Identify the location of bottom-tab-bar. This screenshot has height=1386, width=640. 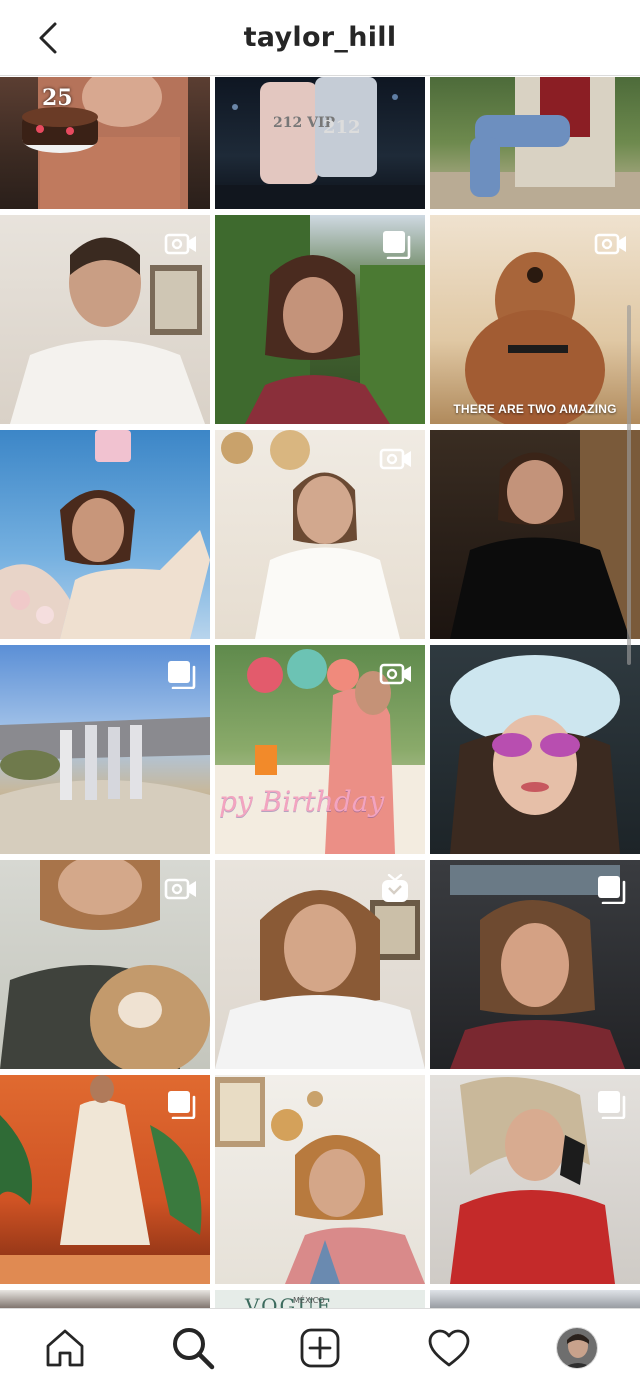
(320, 1347).